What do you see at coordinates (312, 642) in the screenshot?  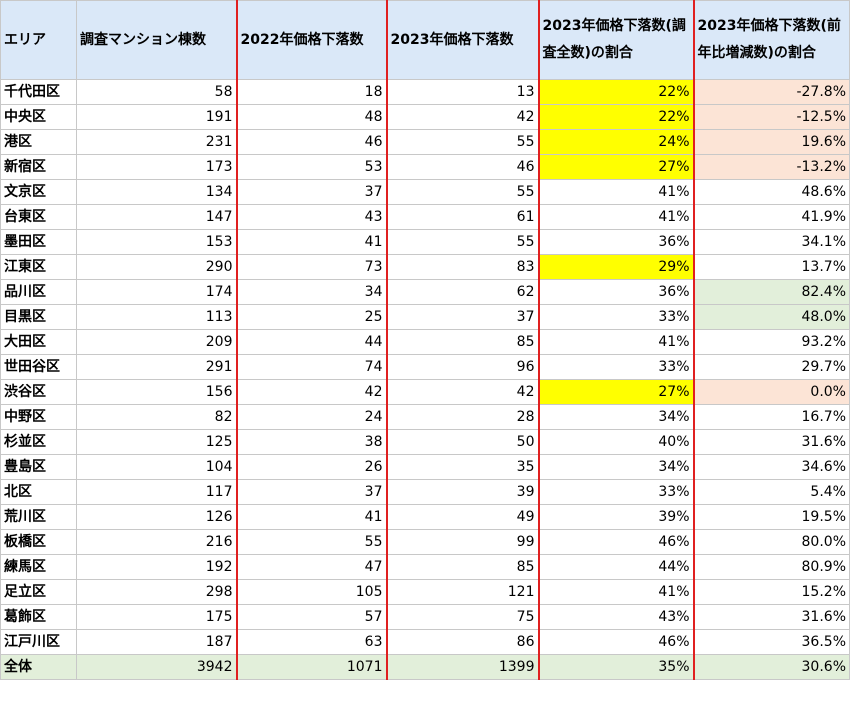 I see `cell-decline-2022: 63` at bounding box center [312, 642].